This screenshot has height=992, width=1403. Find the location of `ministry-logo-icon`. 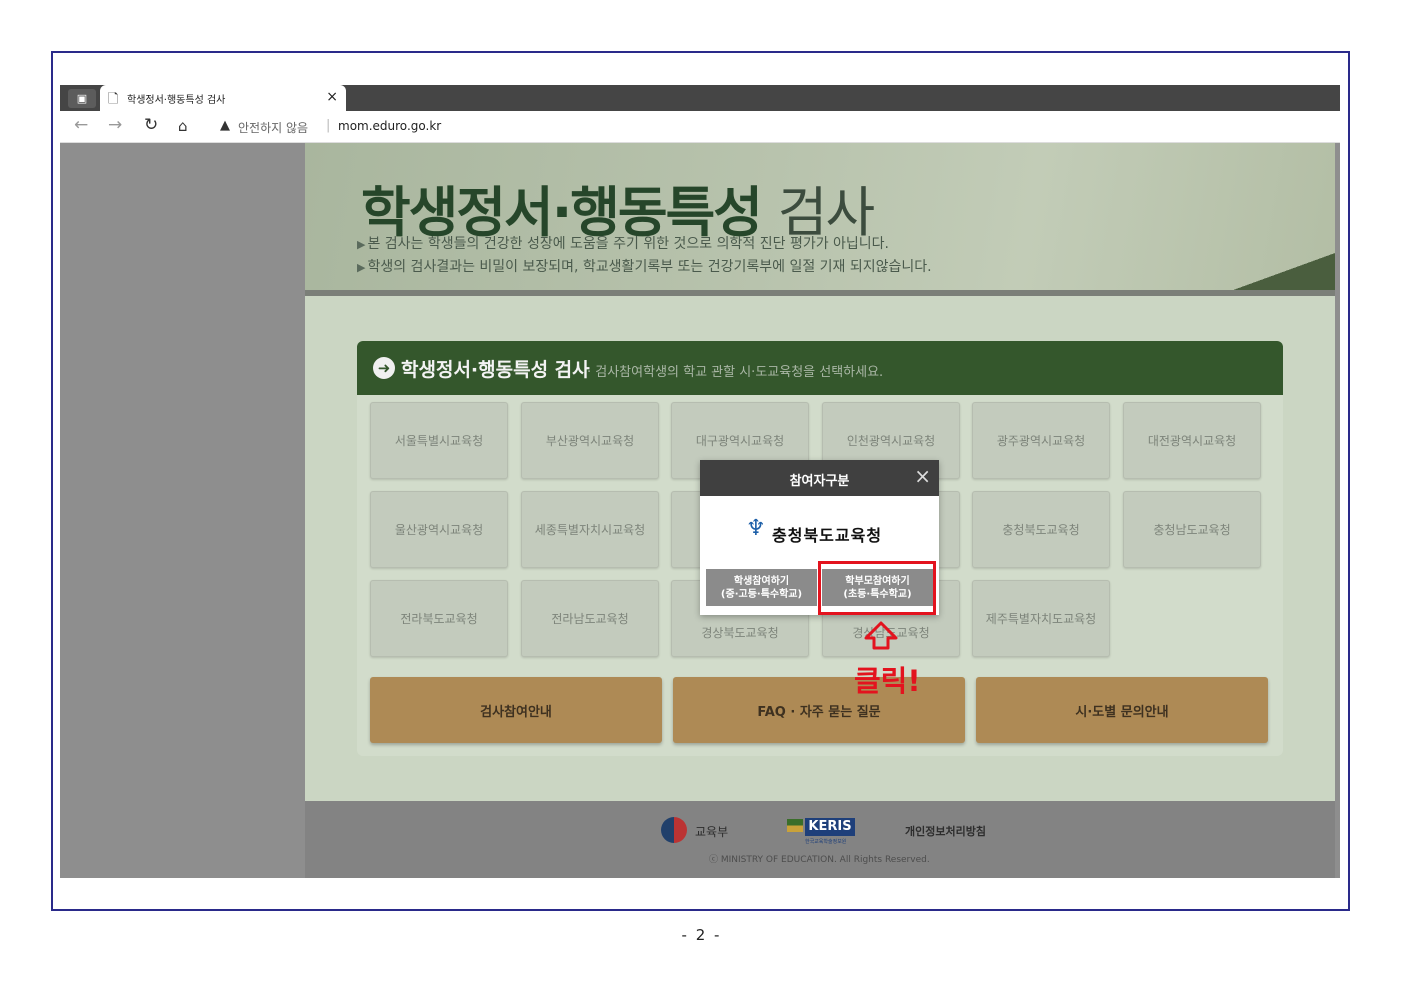

ministry-logo-icon is located at coordinates (674, 830).